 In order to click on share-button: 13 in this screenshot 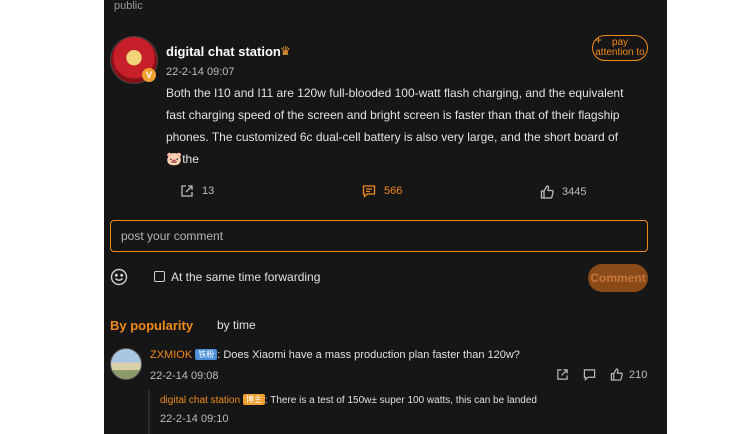, I will do `click(197, 191)`.